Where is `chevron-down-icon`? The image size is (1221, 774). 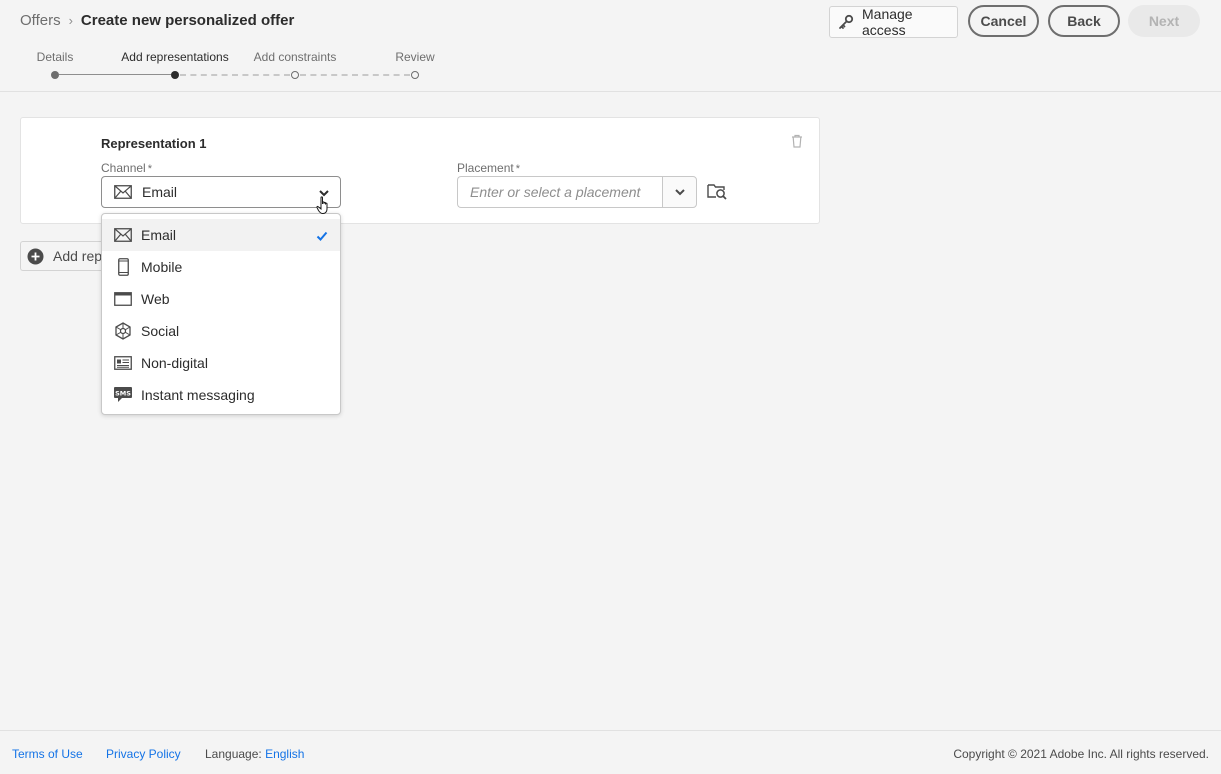 chevron-down-icon is located at coordinates (680, 192).